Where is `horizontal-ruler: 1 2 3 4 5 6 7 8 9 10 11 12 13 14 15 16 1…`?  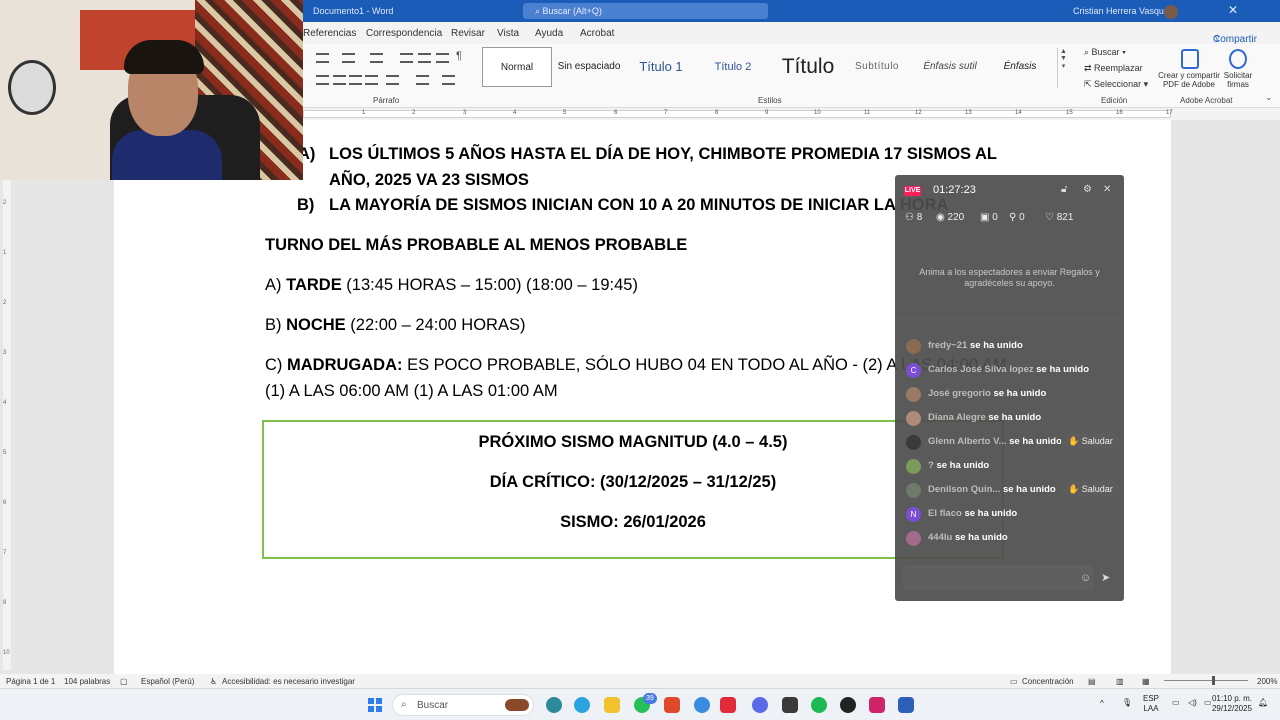
horizontal-ruler: 1 2 3 4 5 6 7 8 9 10 11 12 13 14 15 16 1… is located at coordinates (738, 114).